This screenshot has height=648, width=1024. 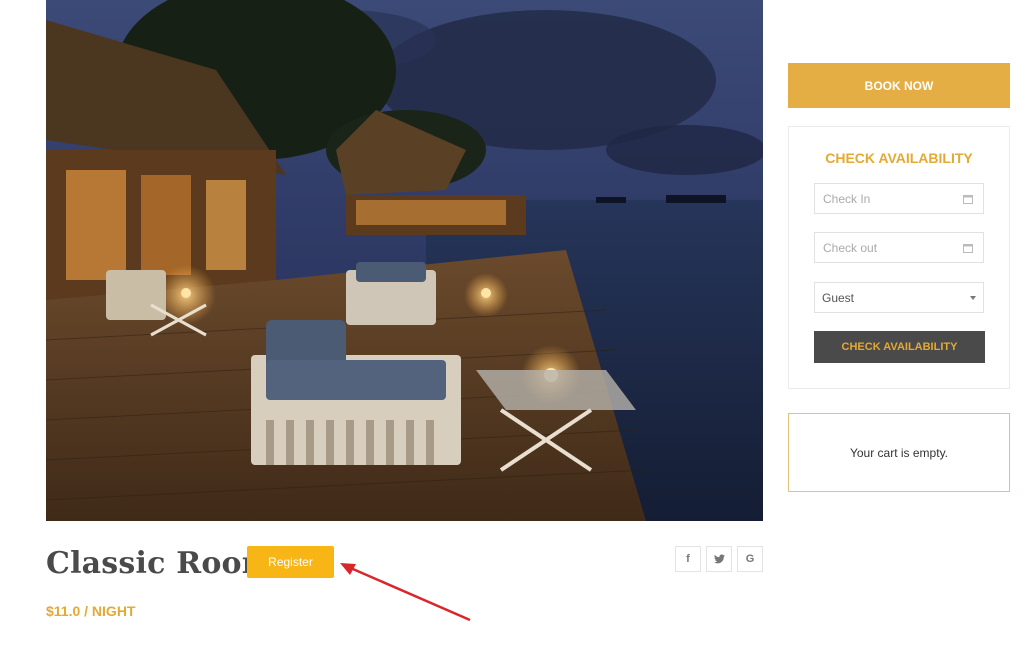 I want to click on annotation-arrow-icon, so click(x=405, y=592).